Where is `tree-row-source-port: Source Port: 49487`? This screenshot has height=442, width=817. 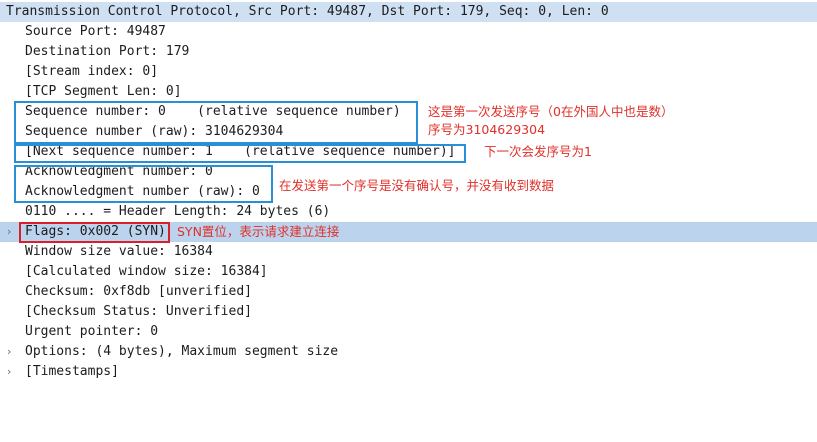
tree-row-source-port: Source Port: 49487 is located at coordinates (408, 32).